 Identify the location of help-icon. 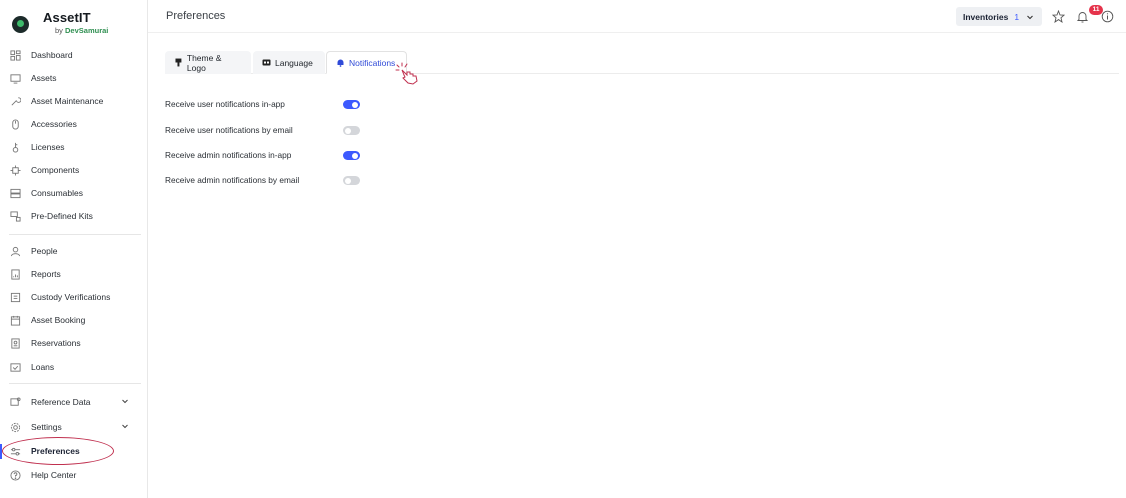
(15, 475).